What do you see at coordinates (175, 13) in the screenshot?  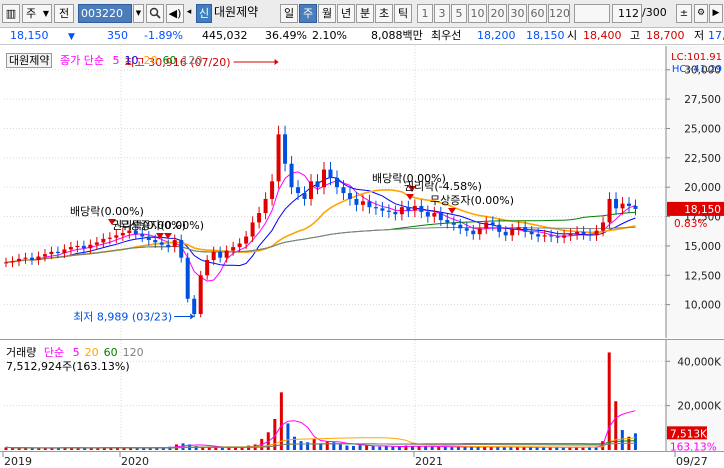 I see `speaker-icon: ◀)` at bounding box center [175, 13].